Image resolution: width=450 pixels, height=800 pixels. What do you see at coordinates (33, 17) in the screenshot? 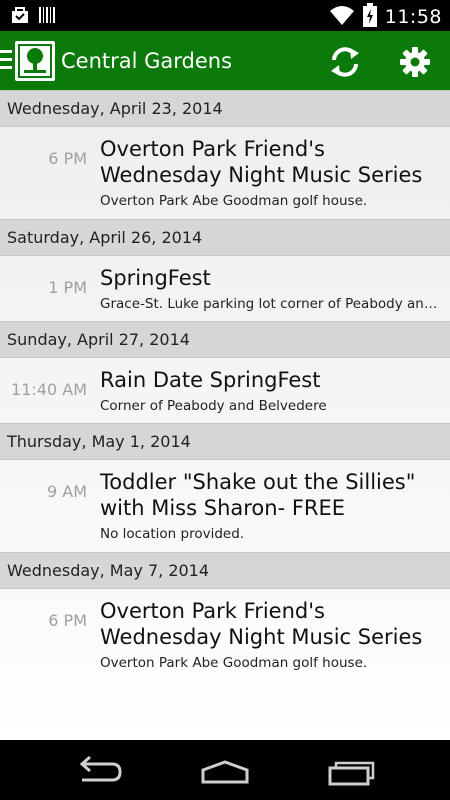
I see `status-left-icons` at bounding box center [33, 17].